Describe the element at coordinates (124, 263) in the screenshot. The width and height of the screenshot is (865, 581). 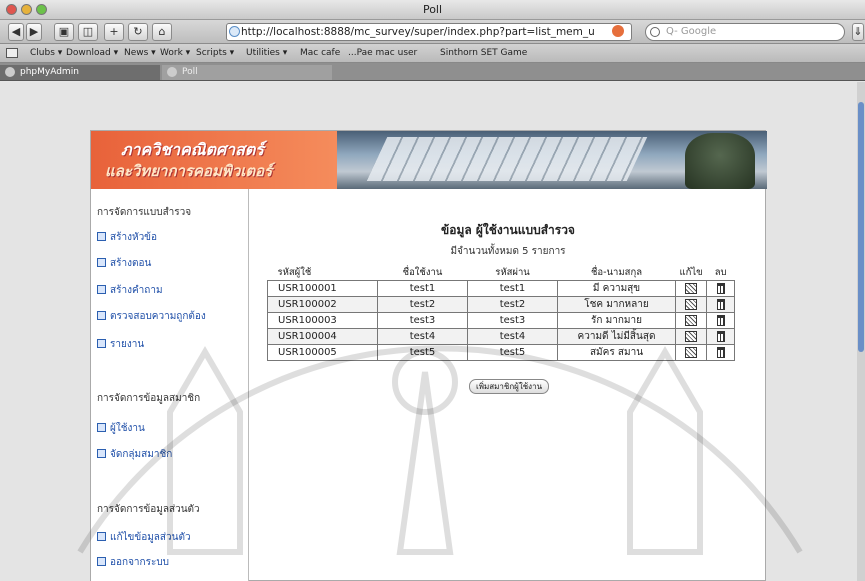
I see `sidebar-item-create-part: สร้างตอน` at that location.